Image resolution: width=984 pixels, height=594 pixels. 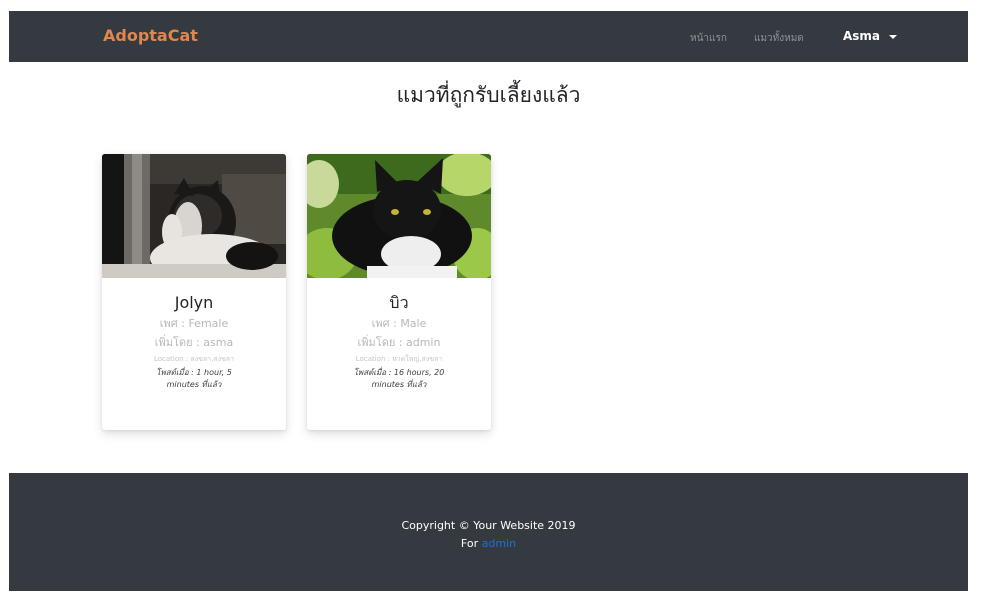 What do you see at coordinates (893, 37) in the screenshot?
I see `chevron-down-icon` at bounding box center [893, 37].